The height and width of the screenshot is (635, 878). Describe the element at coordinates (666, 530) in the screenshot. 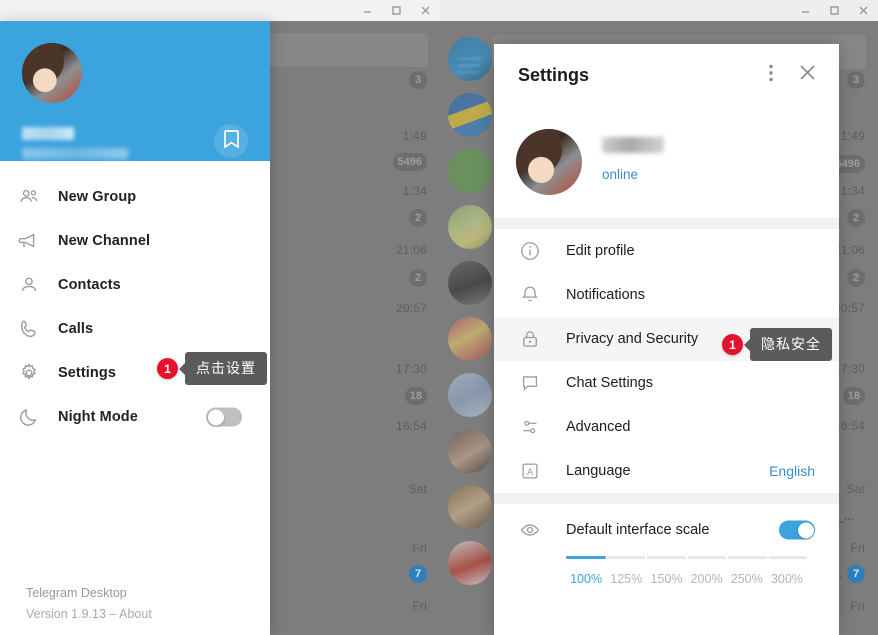

I see `settings-row-default-interface-scale: Default interface scale` at that location.